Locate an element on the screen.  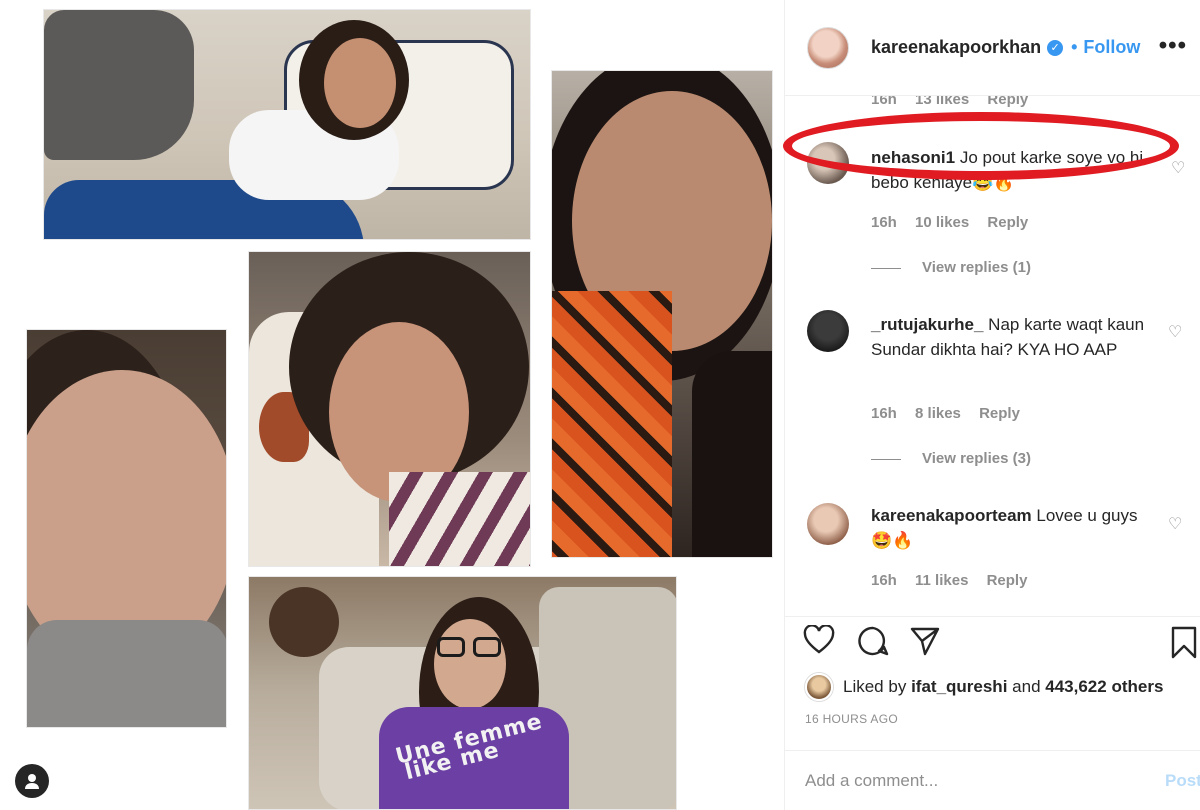
liked-by-user: ifat_qureshi is located at coordinates (959, 687).